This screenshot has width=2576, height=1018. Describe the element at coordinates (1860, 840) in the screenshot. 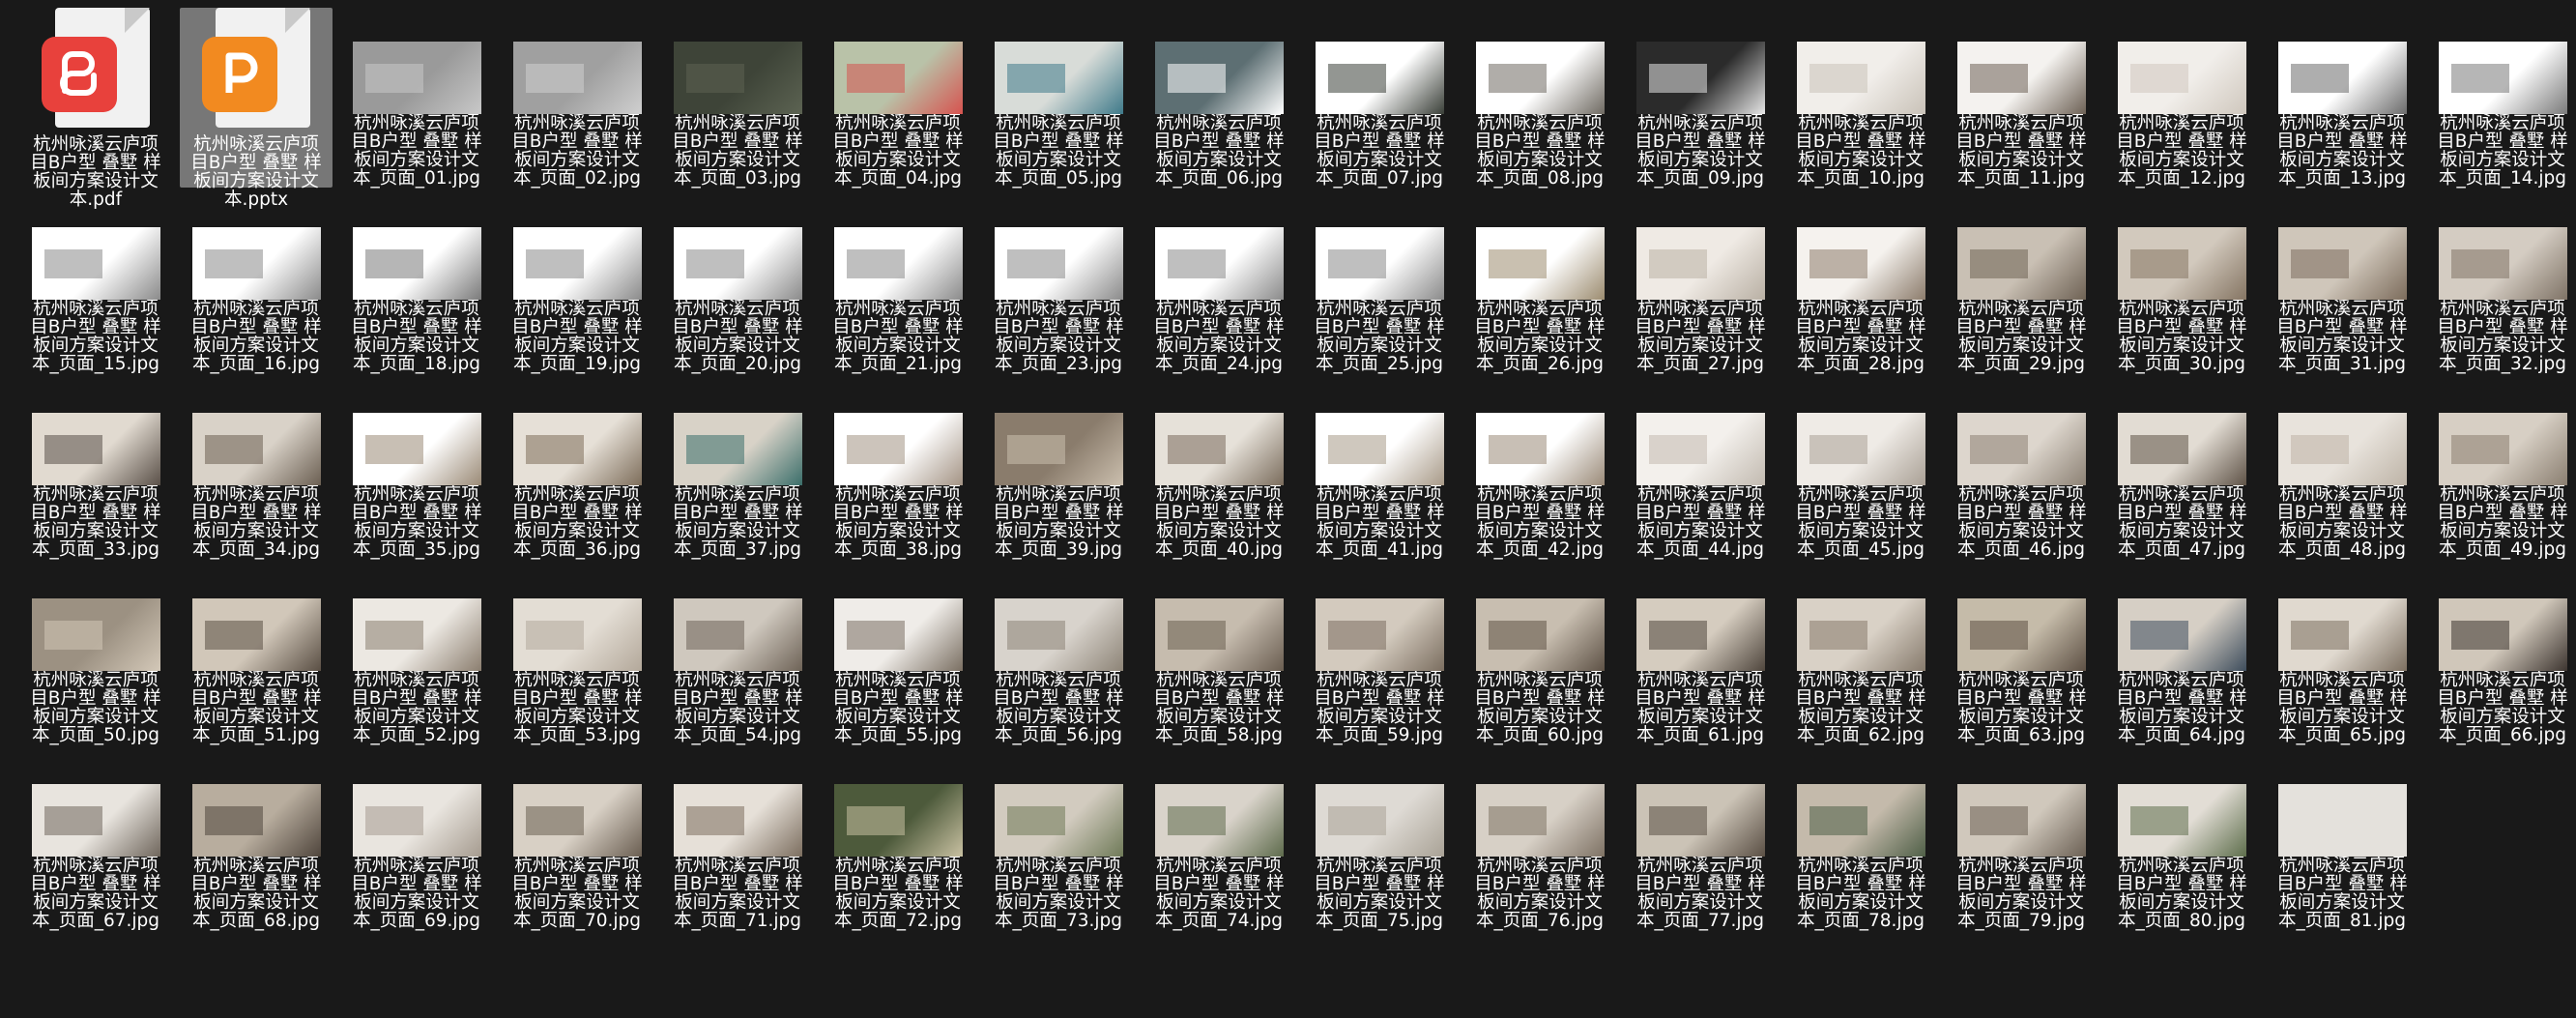

I see `file-item: 杭州咏溪云庐项 目B户型 叠墅 样板间方案设计文 本_页面_78.jpg` at that location.